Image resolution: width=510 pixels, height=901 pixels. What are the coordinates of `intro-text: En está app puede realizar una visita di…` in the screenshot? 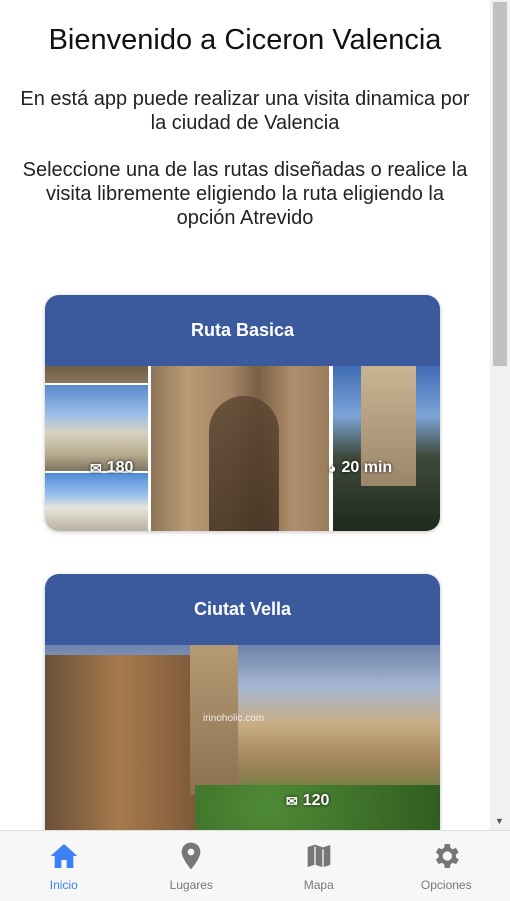 It's located at (245, 111).